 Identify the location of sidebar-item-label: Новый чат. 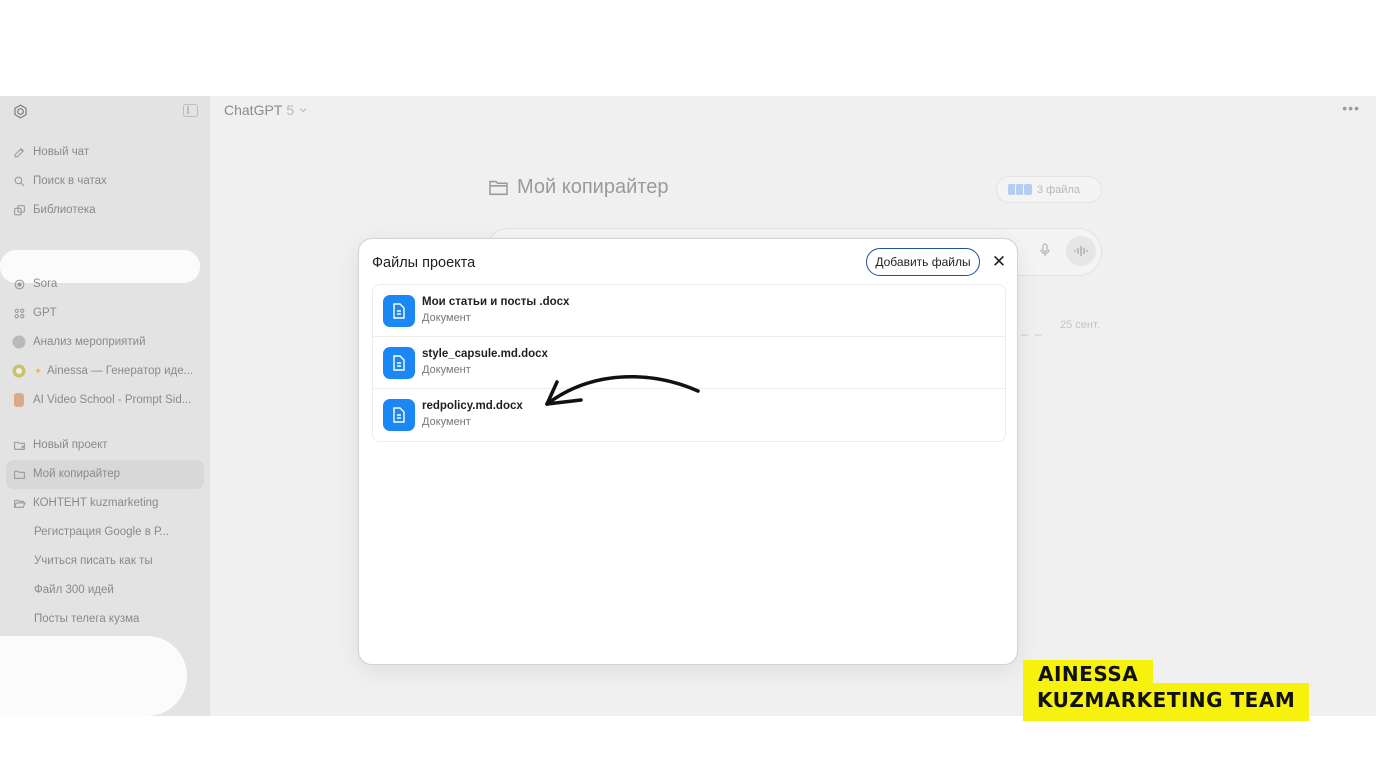
(61, 152).